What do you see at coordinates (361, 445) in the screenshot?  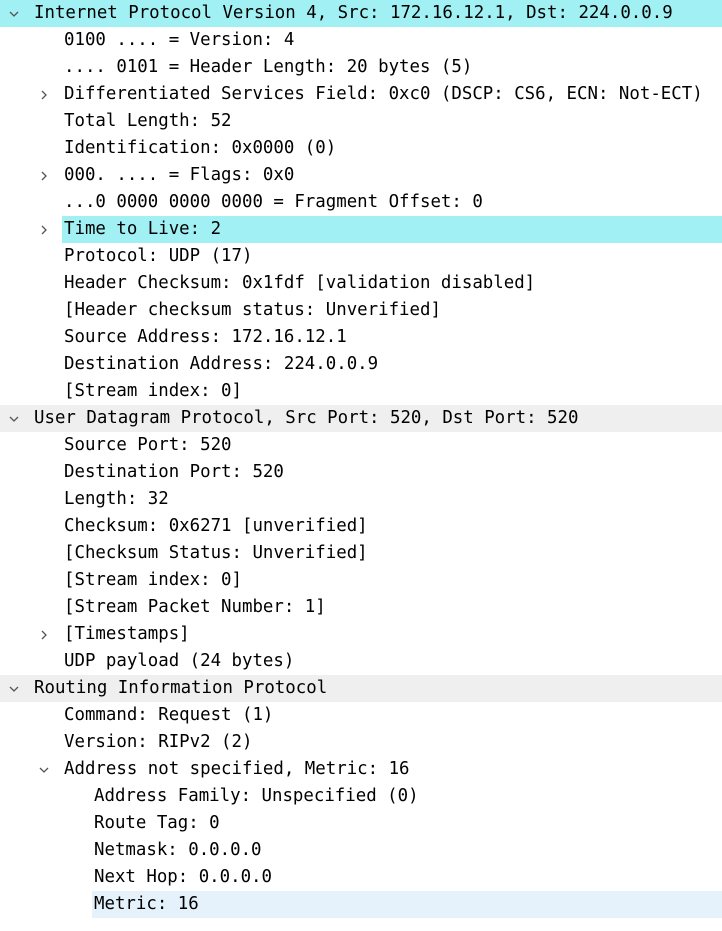 I see `udp-source-port-row: Source Port: 520` at bounding box center [361, 445].